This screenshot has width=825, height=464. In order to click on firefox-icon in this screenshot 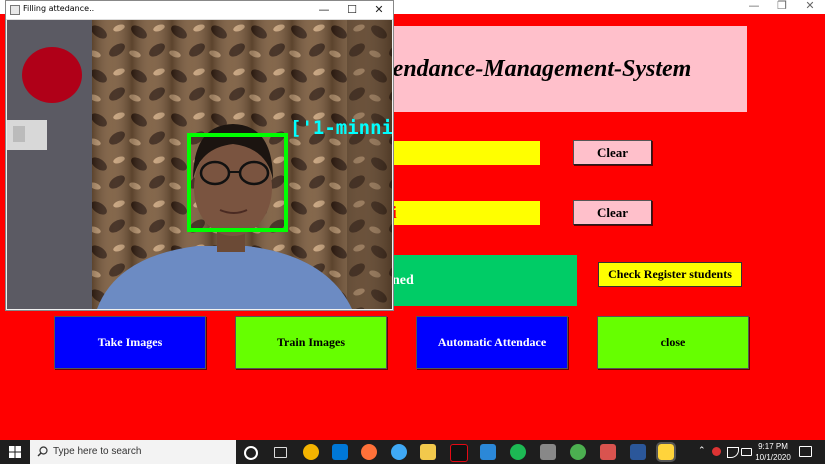, I will do `click(369, 452)`.